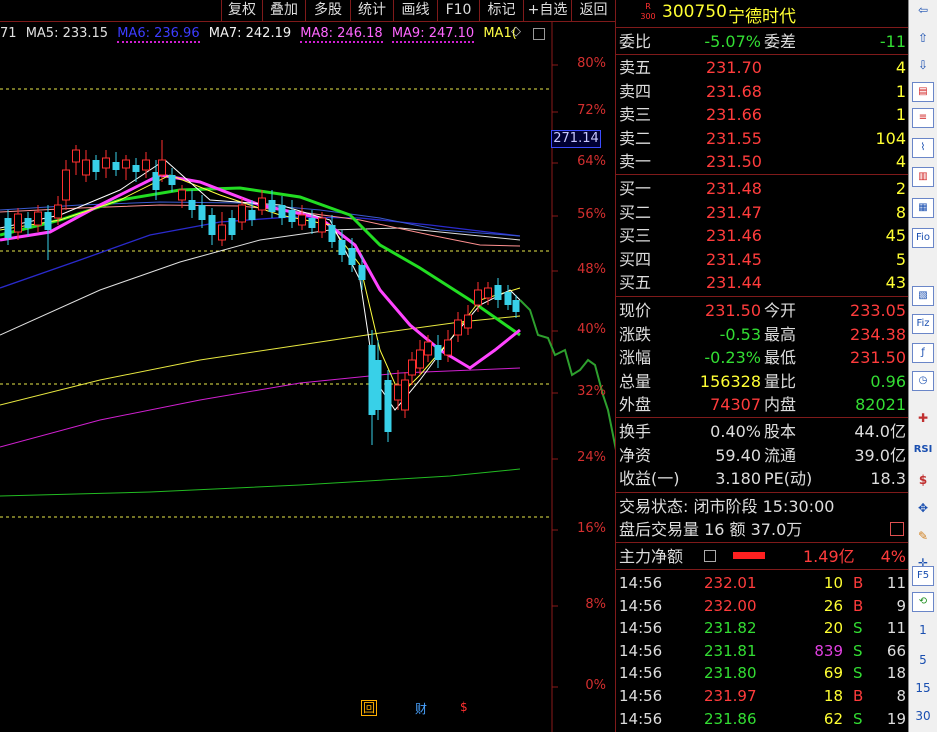  I want to click on list-icon, so click(710, 556).